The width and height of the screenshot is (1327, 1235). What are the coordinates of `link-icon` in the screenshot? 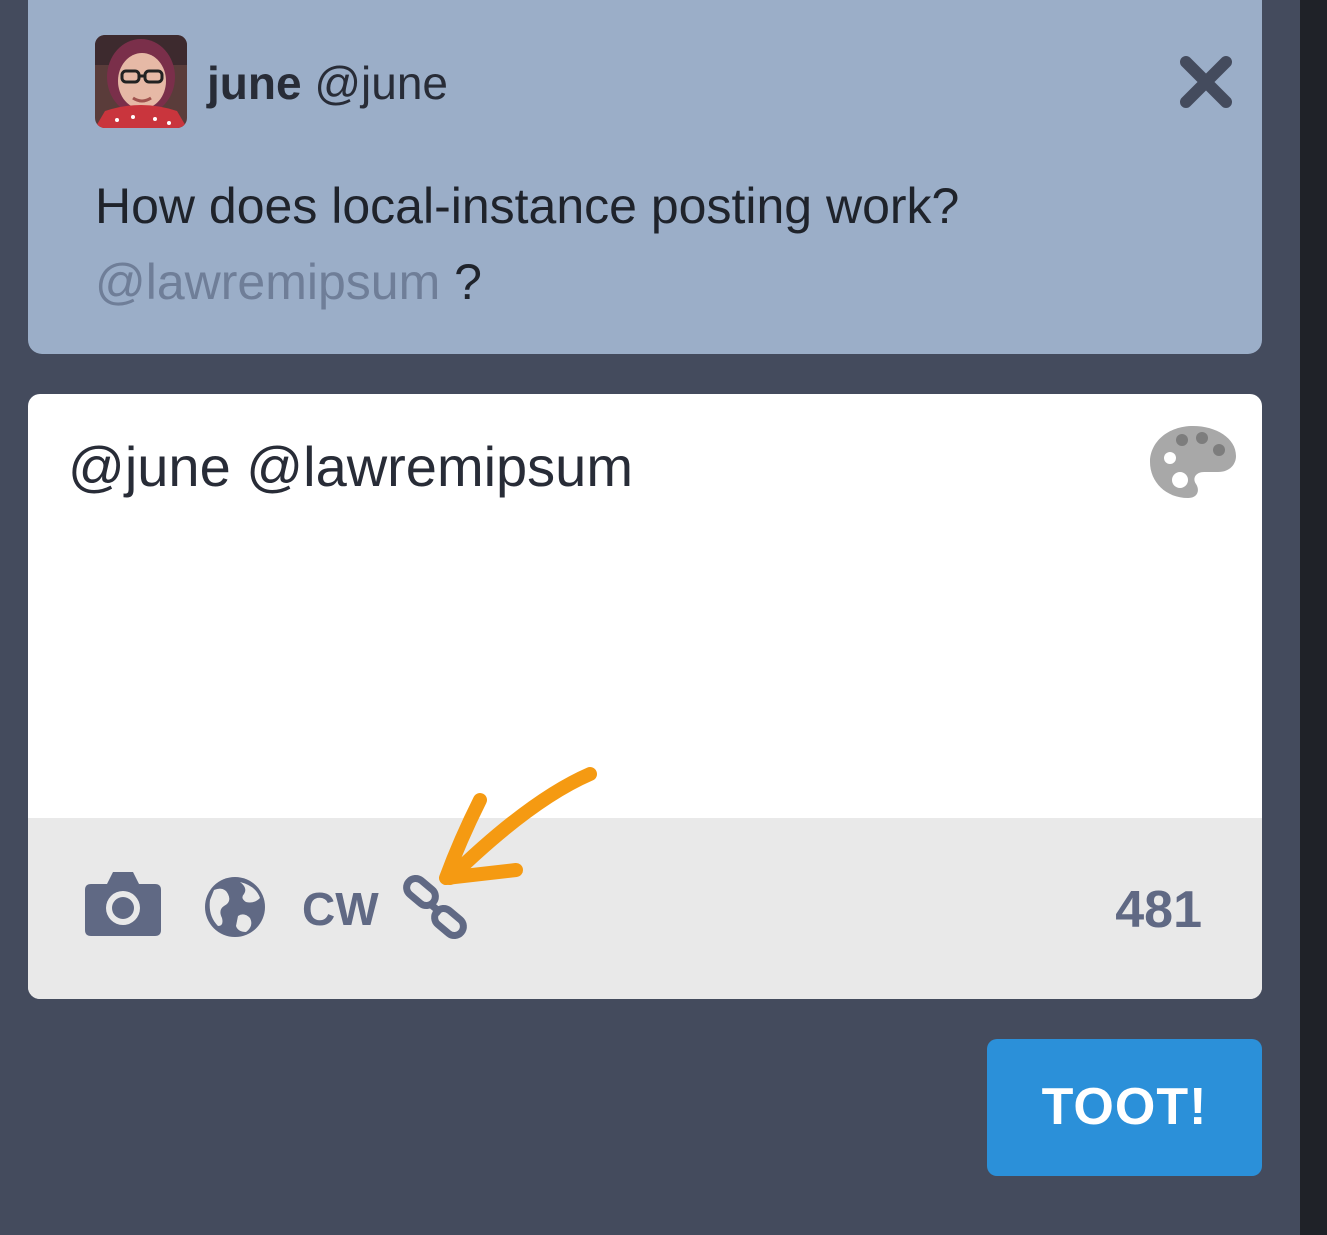 It's located at (436, 908).